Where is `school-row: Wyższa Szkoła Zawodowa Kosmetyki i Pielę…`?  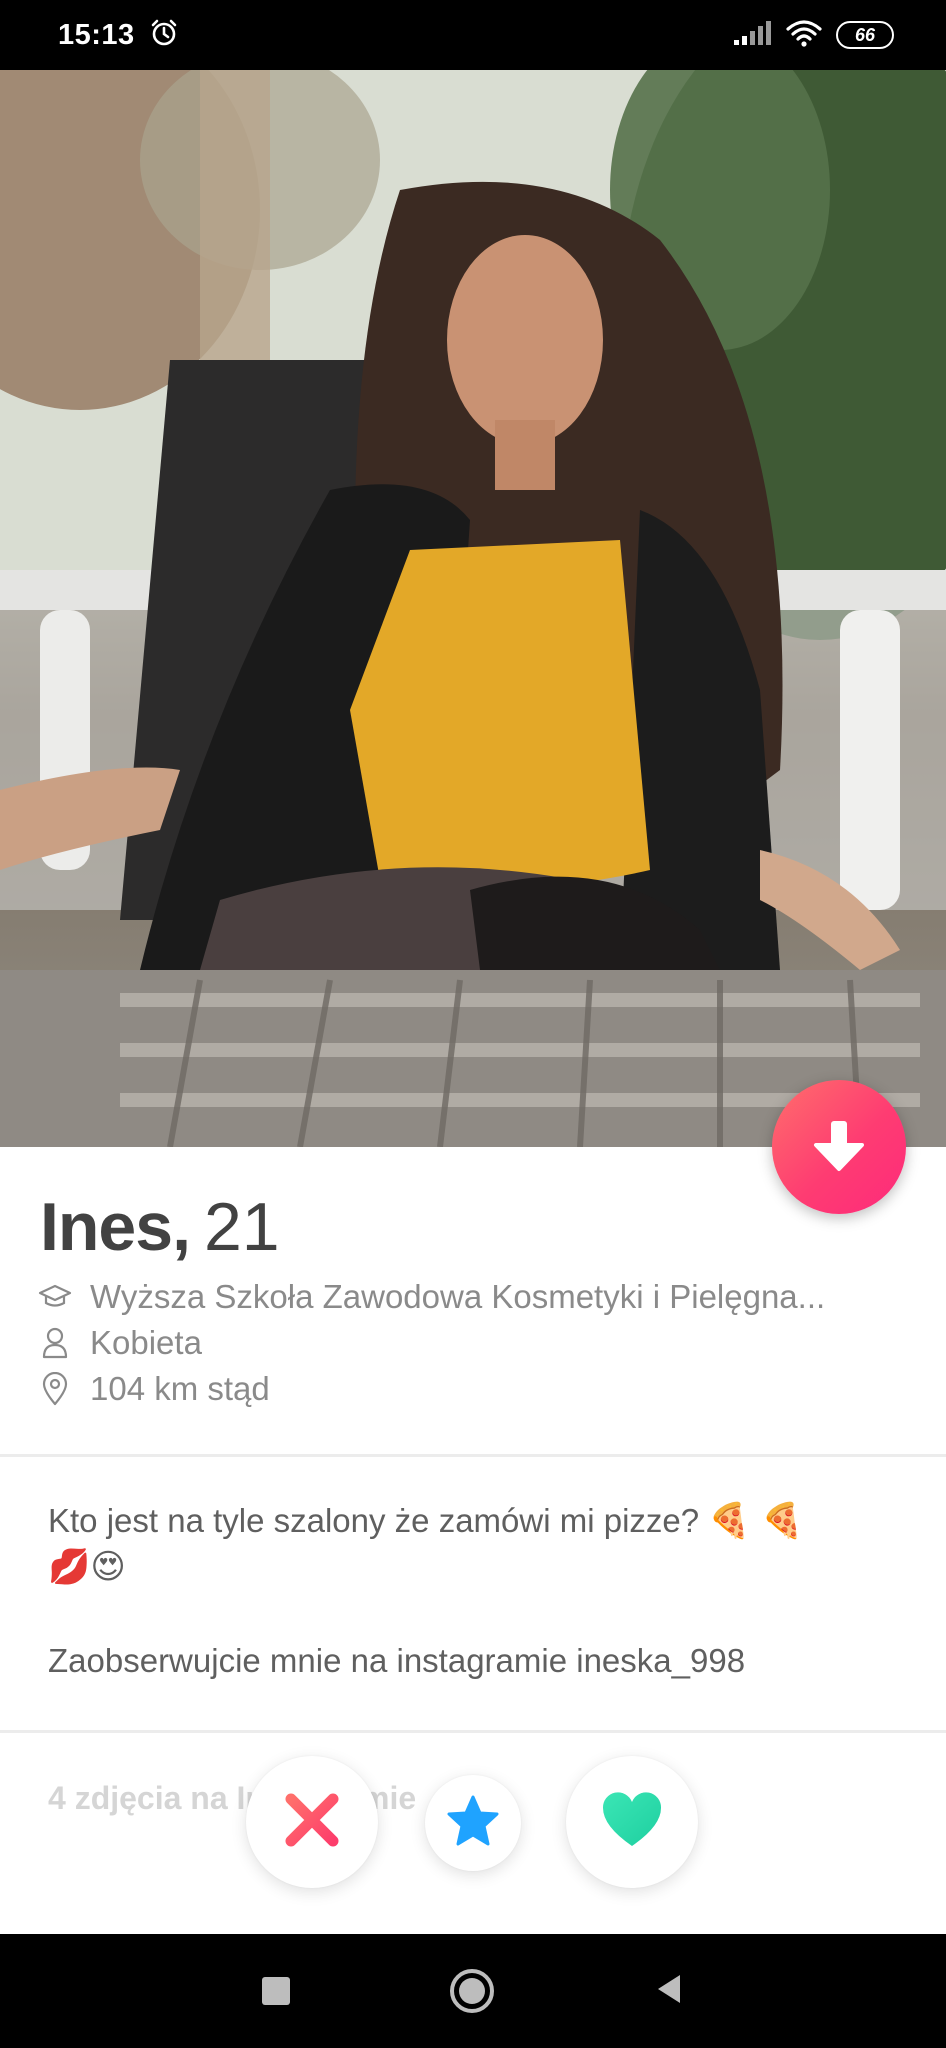
school-row: Wyższa Szkoła Zawodowa Kosmetyki i Pielę… is located at coordinates (474, 1297).